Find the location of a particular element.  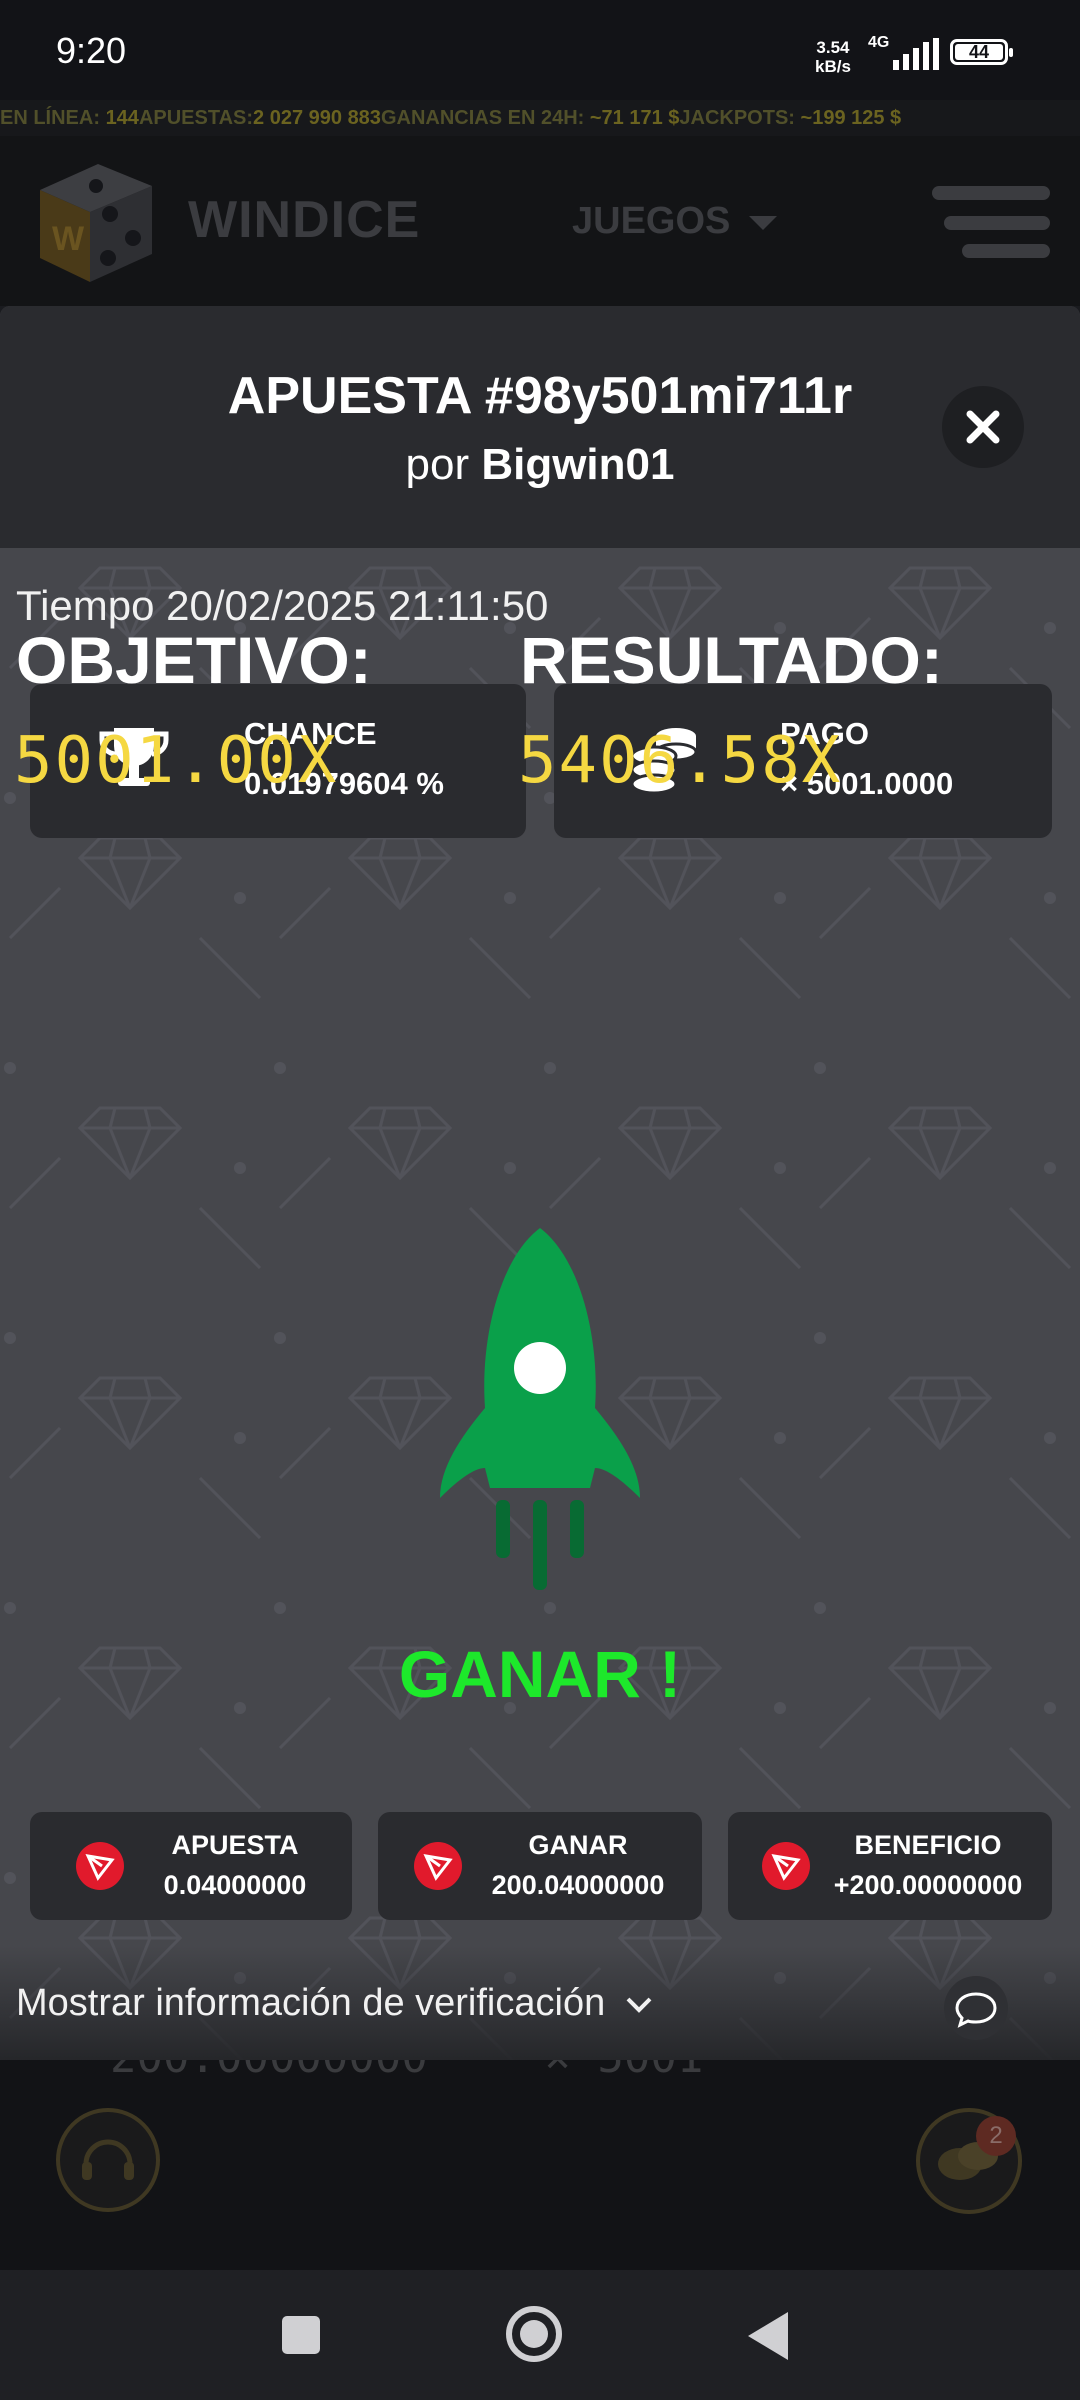

result-value: 5406.58X is located at coordinates (680, 761).